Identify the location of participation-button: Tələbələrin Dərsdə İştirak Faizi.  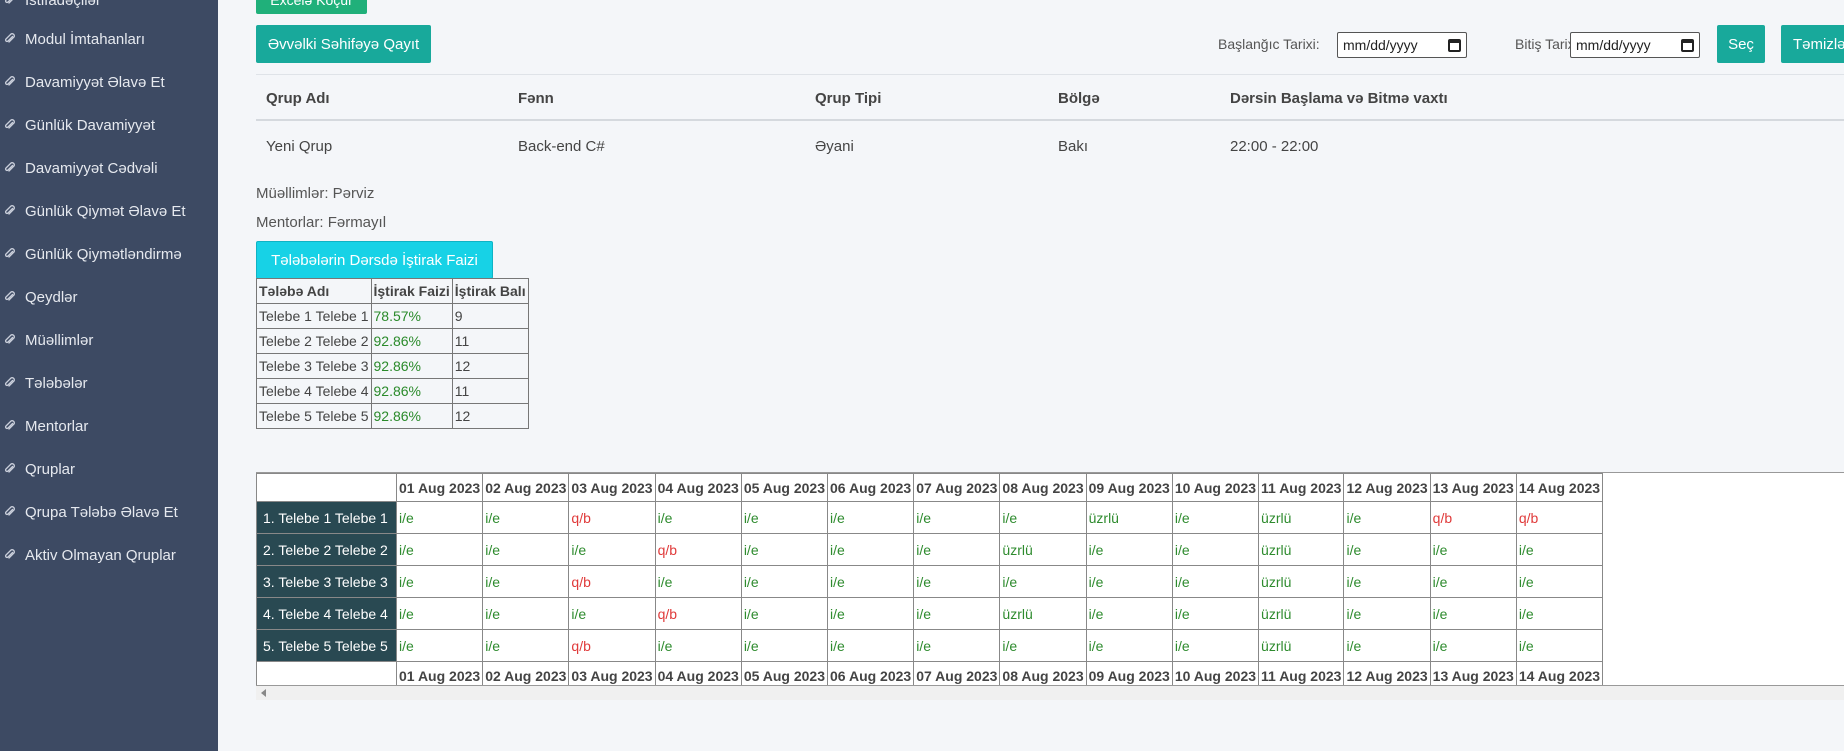
(374, 260).